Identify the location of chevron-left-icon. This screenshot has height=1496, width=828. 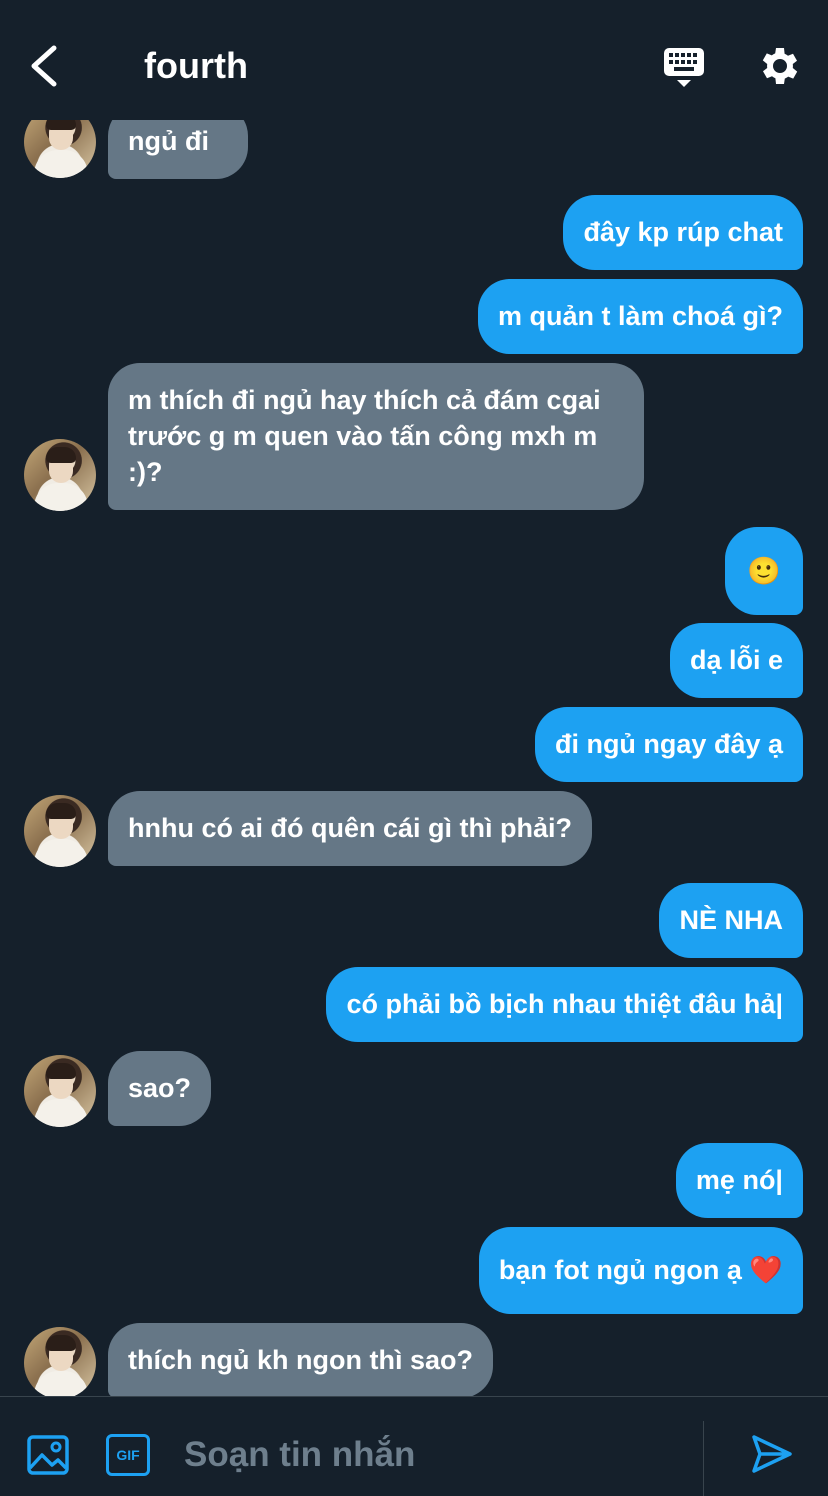
(44, 66).